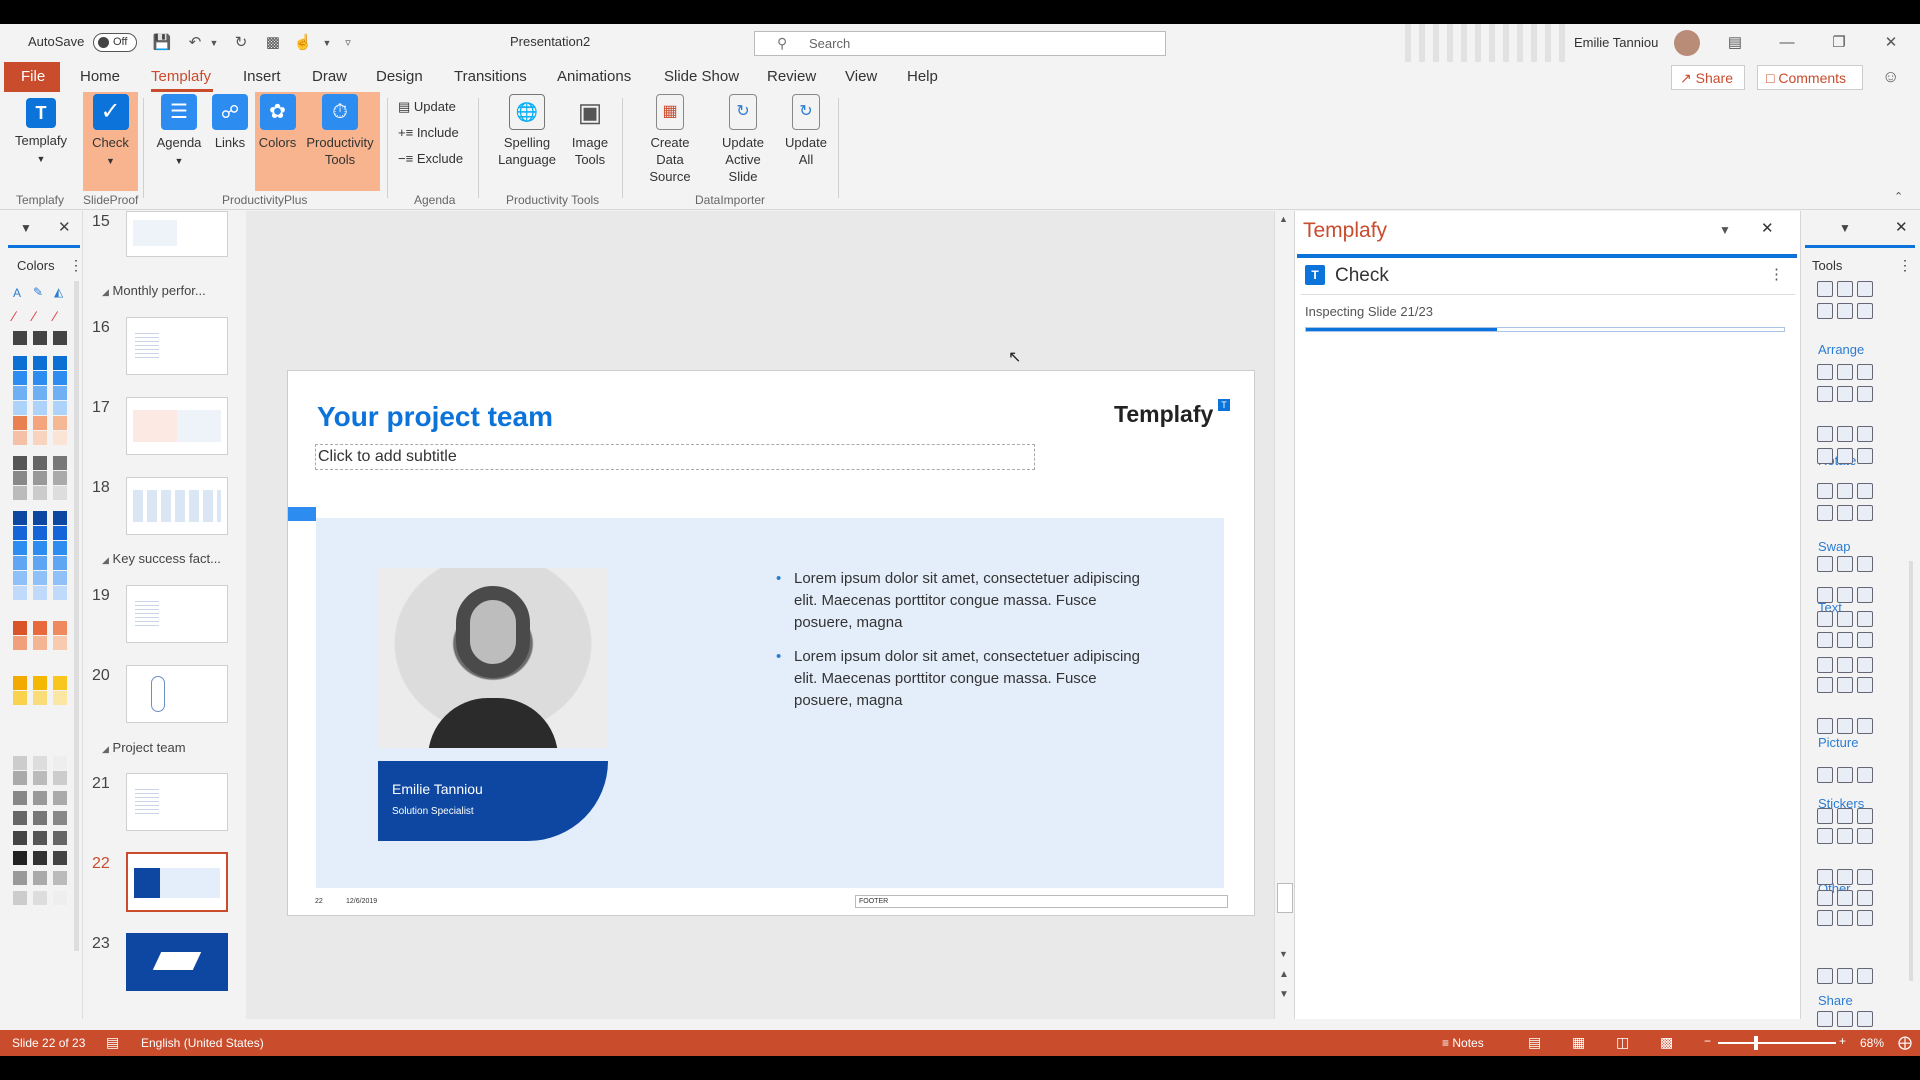 This screenshot has width=1920, height=1080. Describe the element at coordinates (1810, 77) in the screenshot. I see `comments-button: □ Comments` at that location.